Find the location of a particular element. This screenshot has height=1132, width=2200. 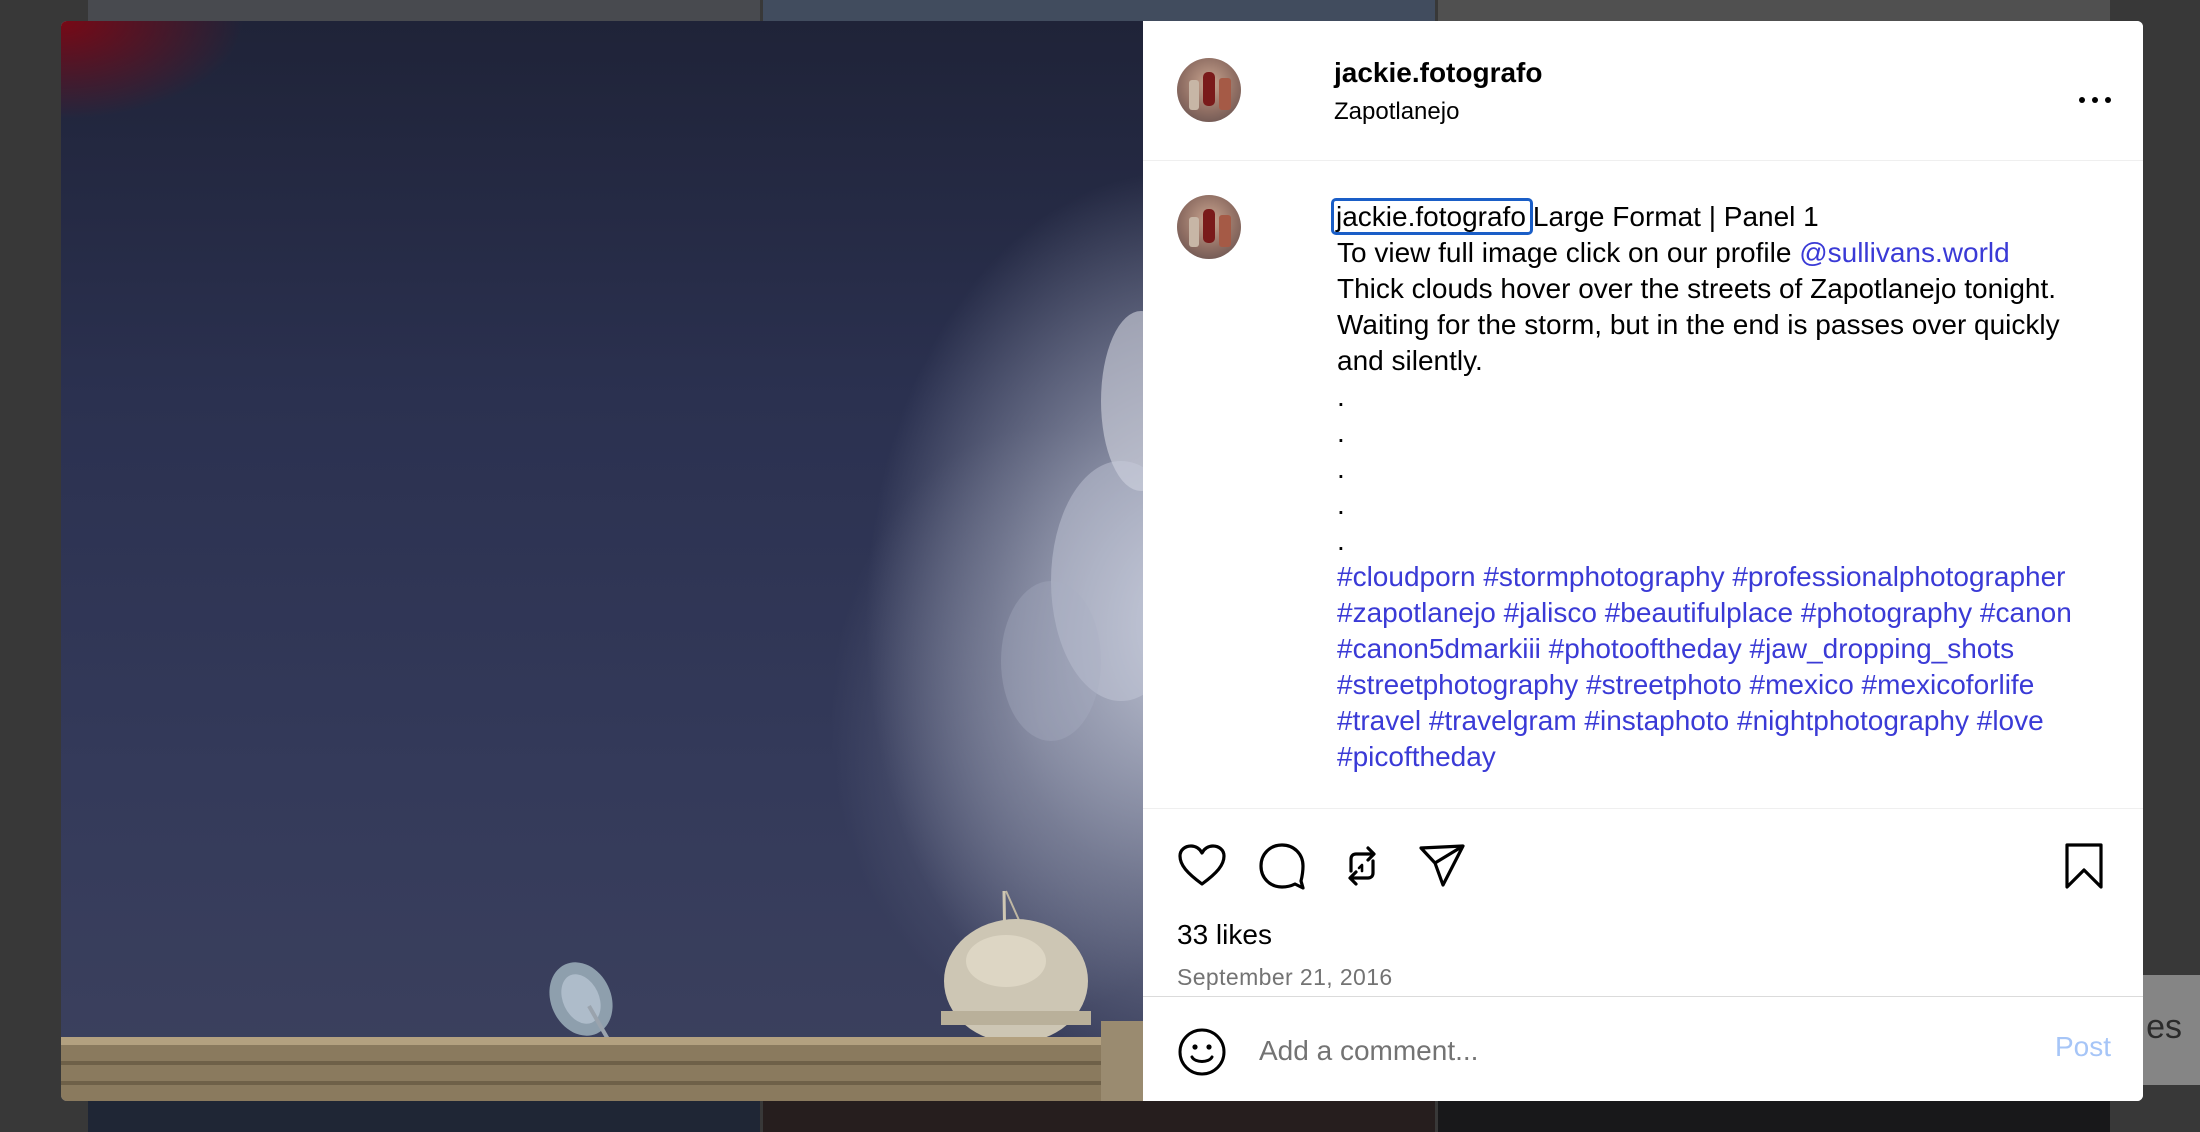

heart-icon is located at coordinates (1202, 865).